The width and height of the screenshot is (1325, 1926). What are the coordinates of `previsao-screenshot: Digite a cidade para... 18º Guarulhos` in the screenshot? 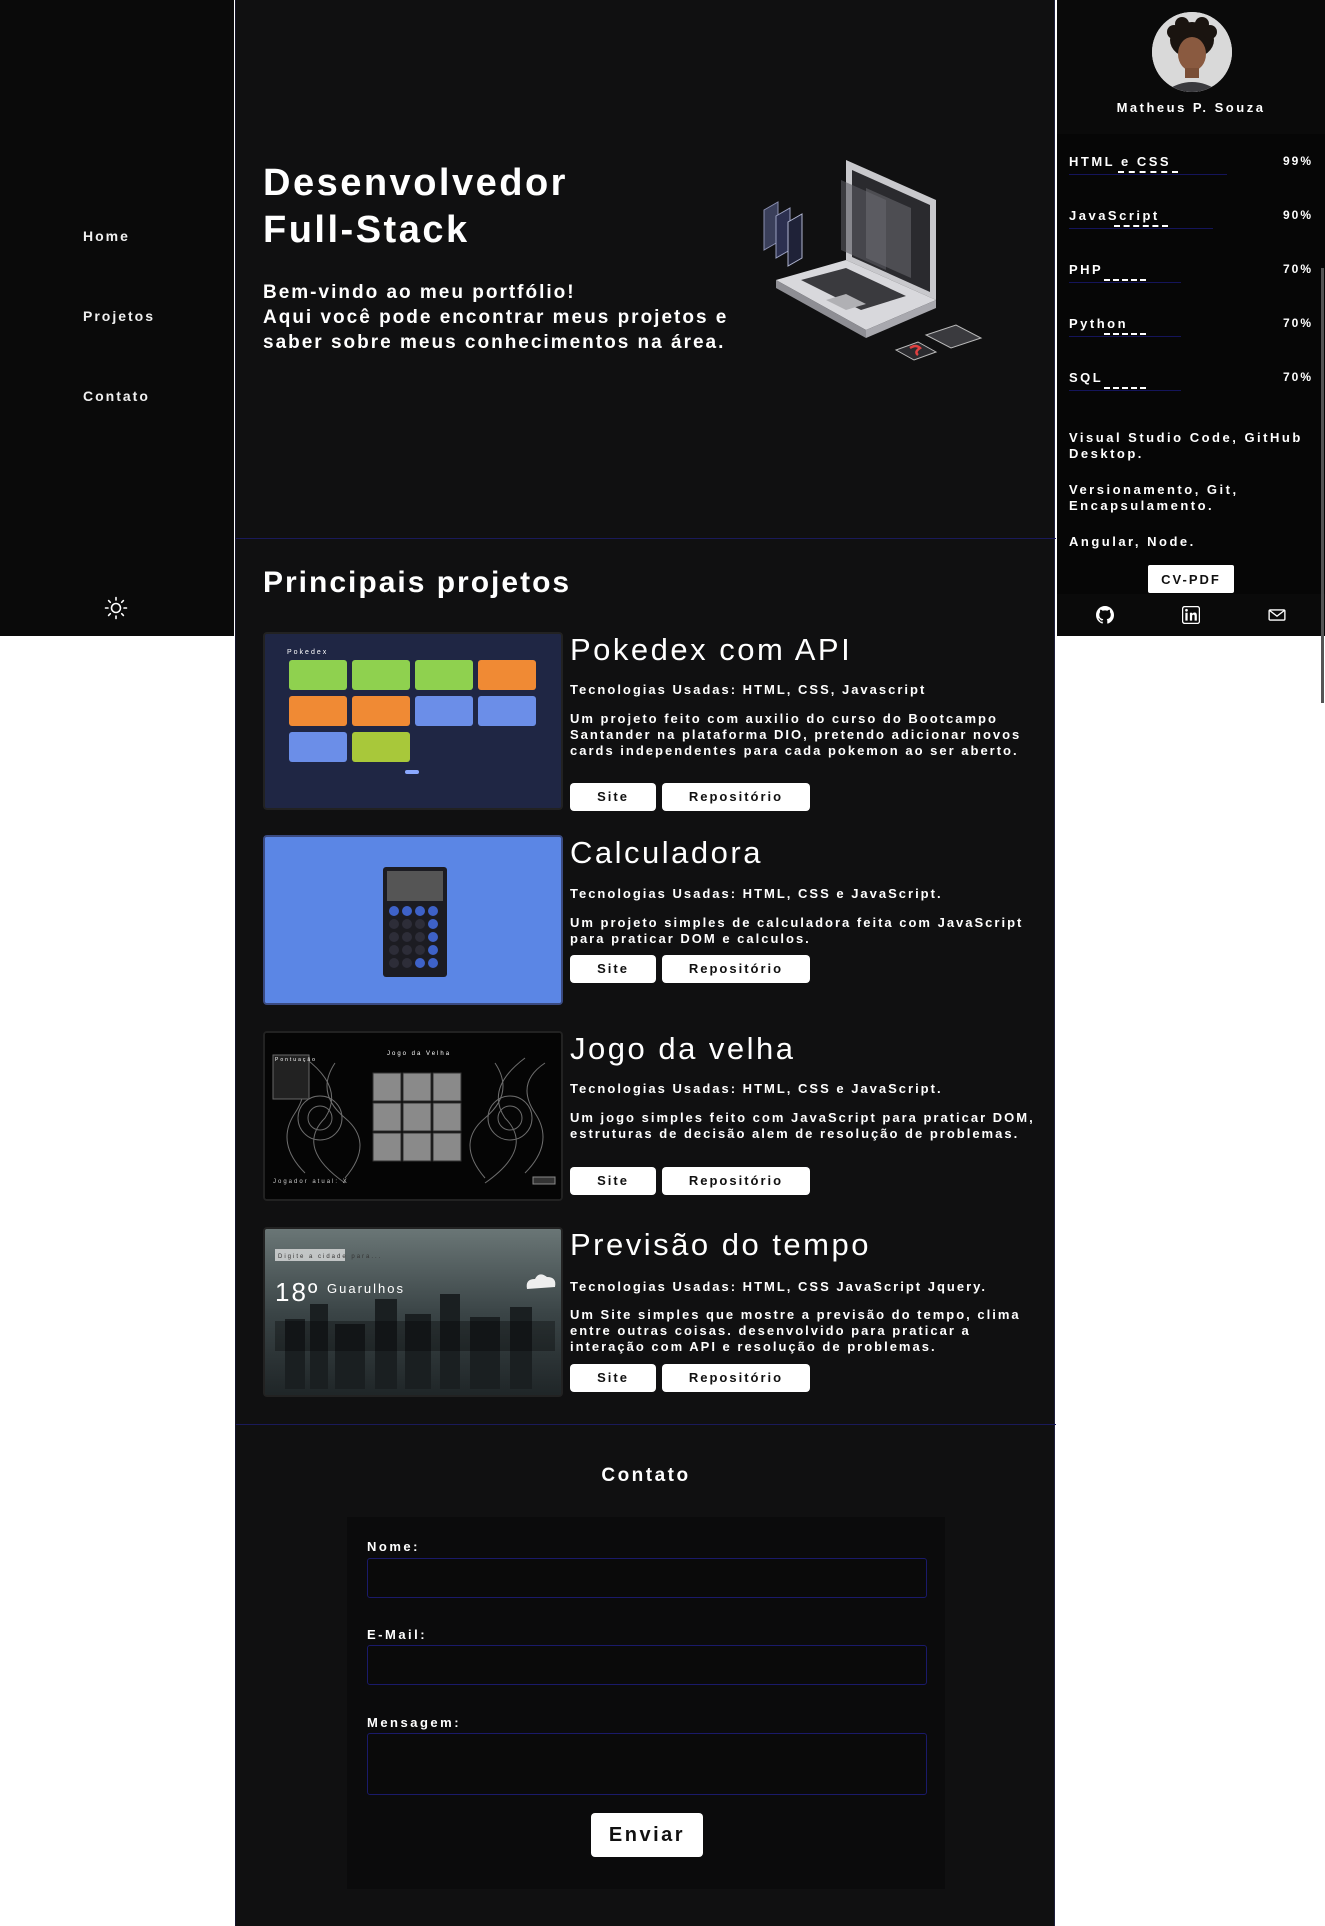 It's located at (413, 1312).